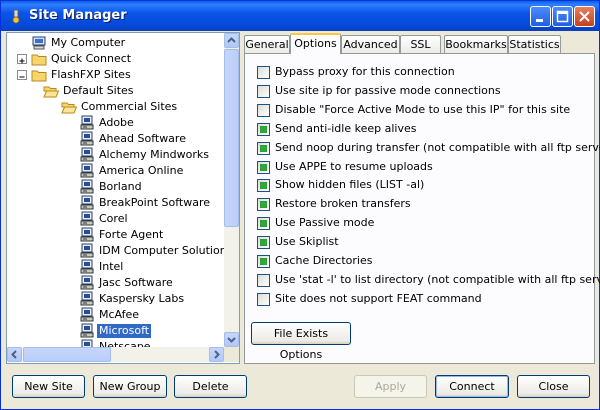 This screenshot has width=600, height=410. Describe the element at coordinates (14, 354) in the screenshot. I see `scroll-left-button` at that location.